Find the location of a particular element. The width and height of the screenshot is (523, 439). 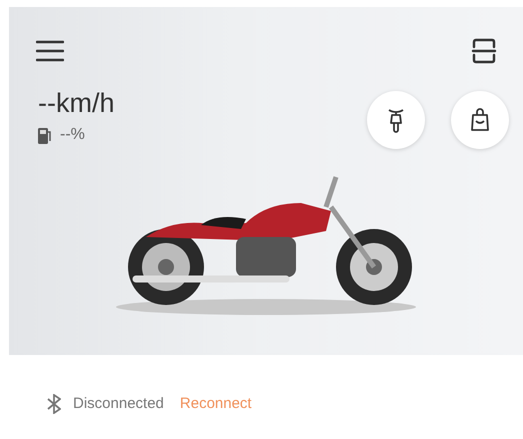

reconnect-link: Reconnect is located at coordinates (216, 404).